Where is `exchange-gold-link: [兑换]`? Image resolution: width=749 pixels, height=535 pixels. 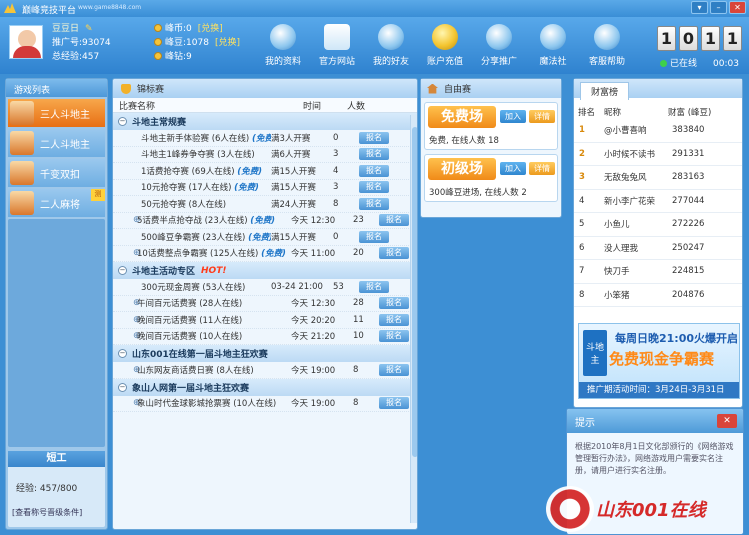 exchange-gold-link: [兑换] is located at coordinates (227, 43).